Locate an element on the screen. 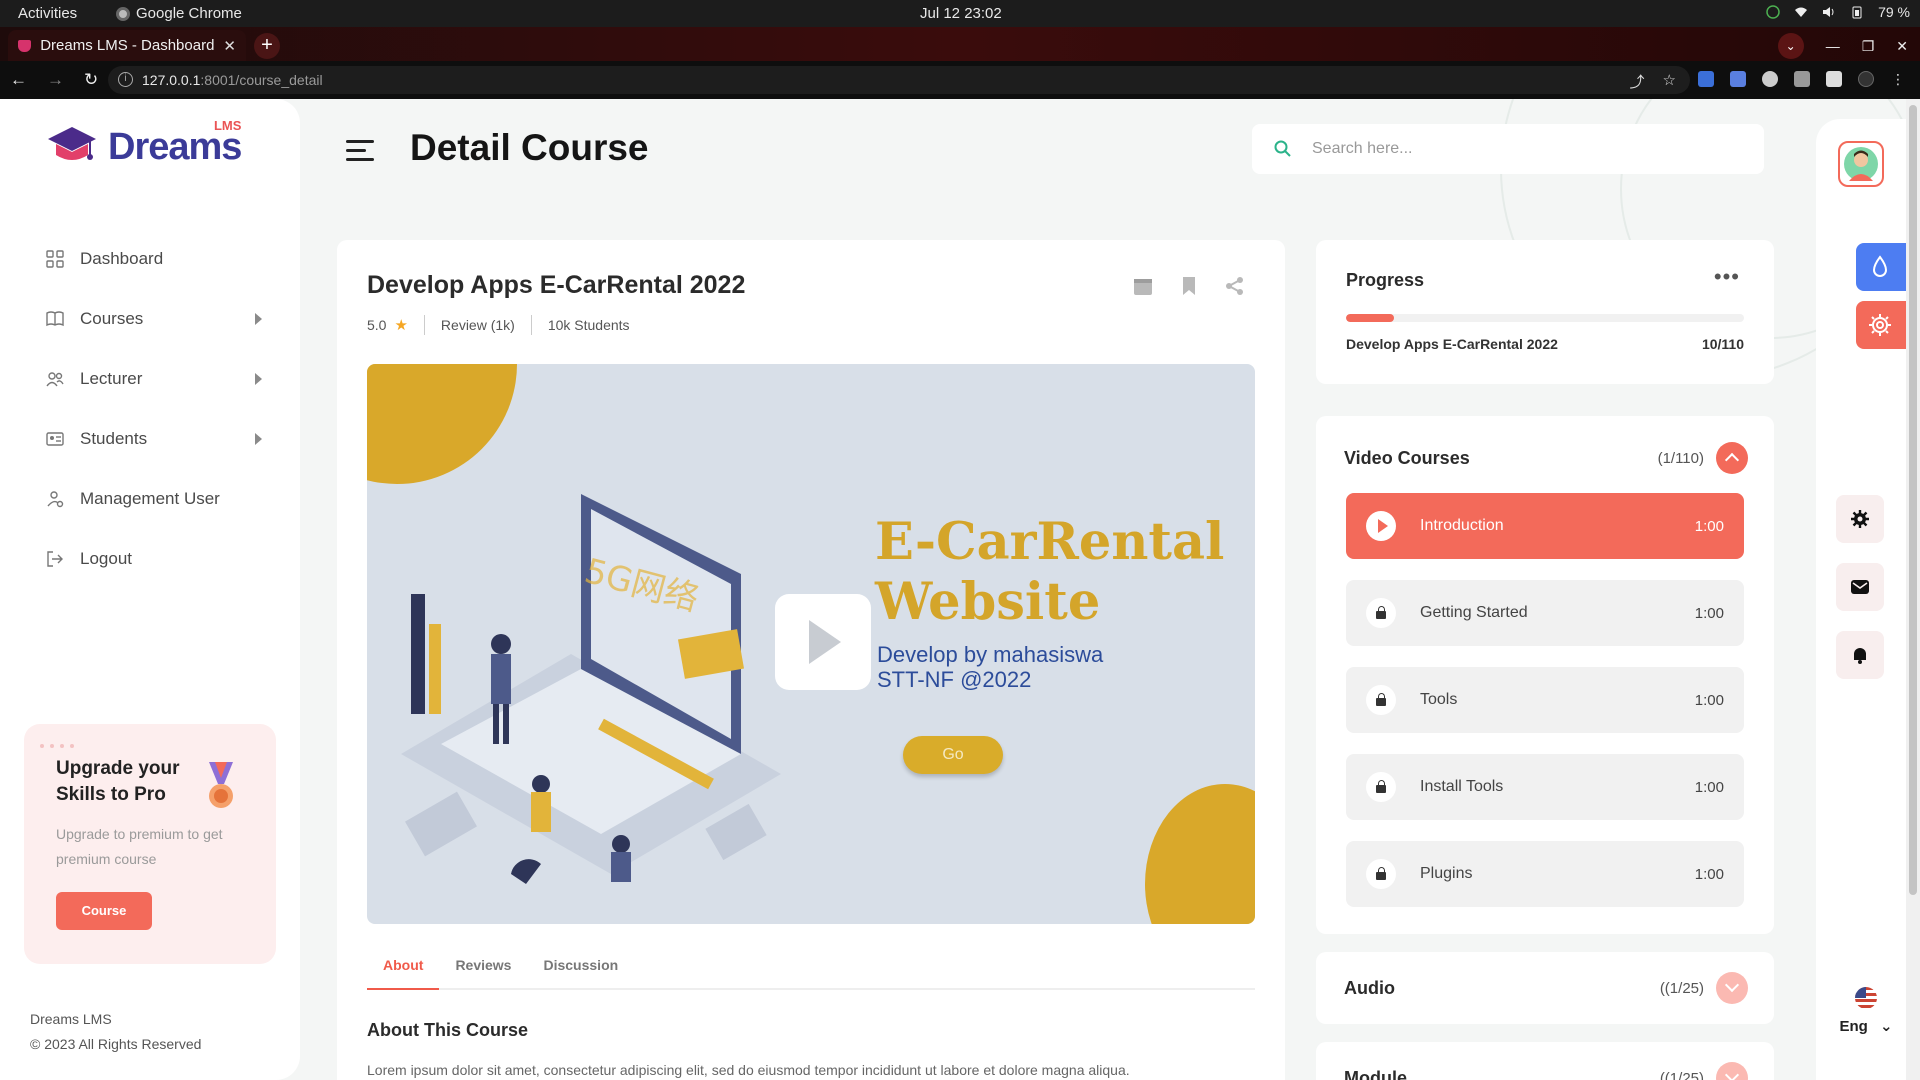 The image size is (1920, 1080). forward-button: → is located at coordinates (55, 80).